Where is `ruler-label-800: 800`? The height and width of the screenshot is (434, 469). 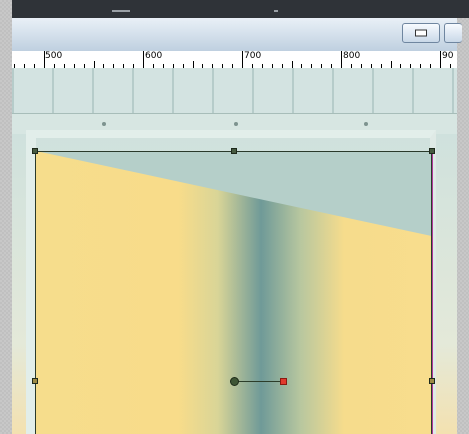 ruler-label-800: 800 is located at coordinates (352, 56).